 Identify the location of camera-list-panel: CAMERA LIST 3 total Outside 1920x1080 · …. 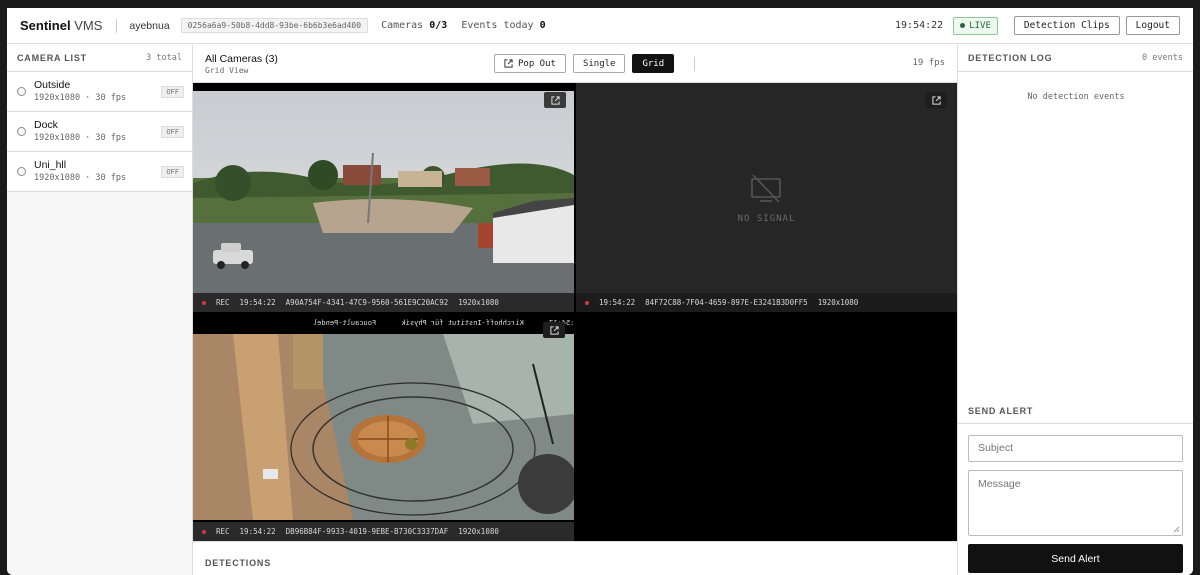
(100, 310).